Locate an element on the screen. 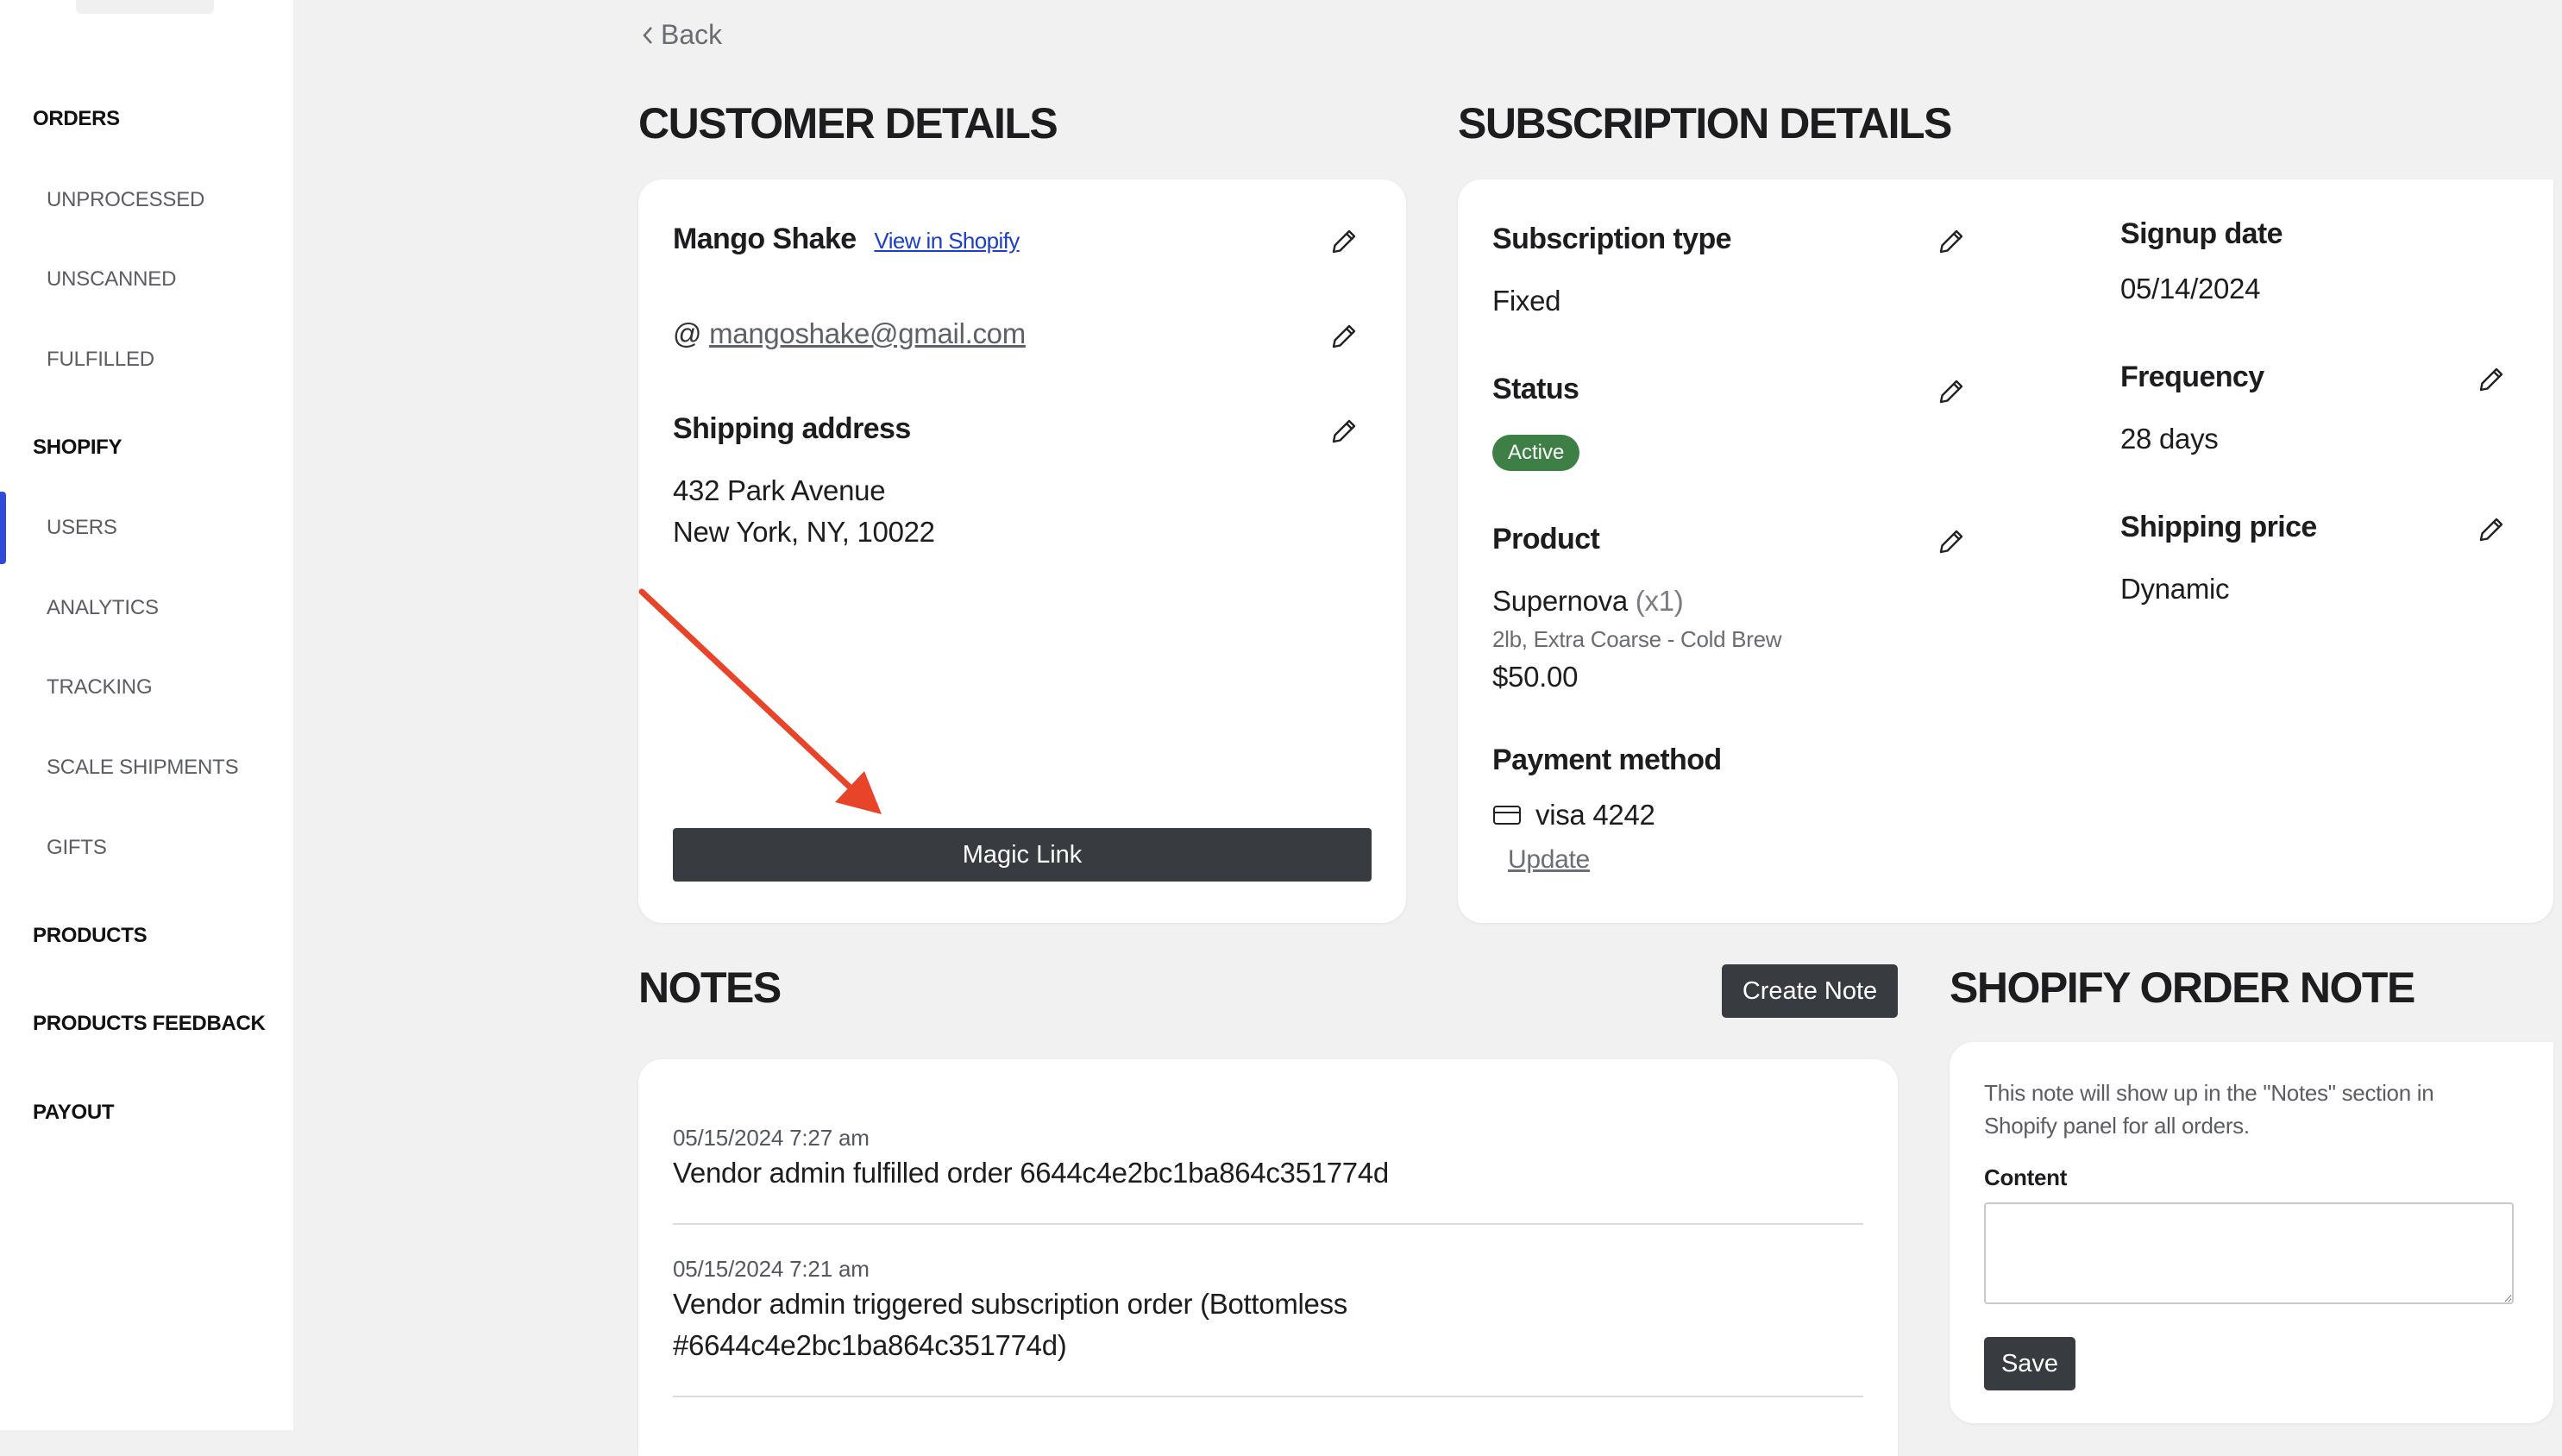  sidebar-item-payout: PAYOUT is located at coordinates (146, 1113).